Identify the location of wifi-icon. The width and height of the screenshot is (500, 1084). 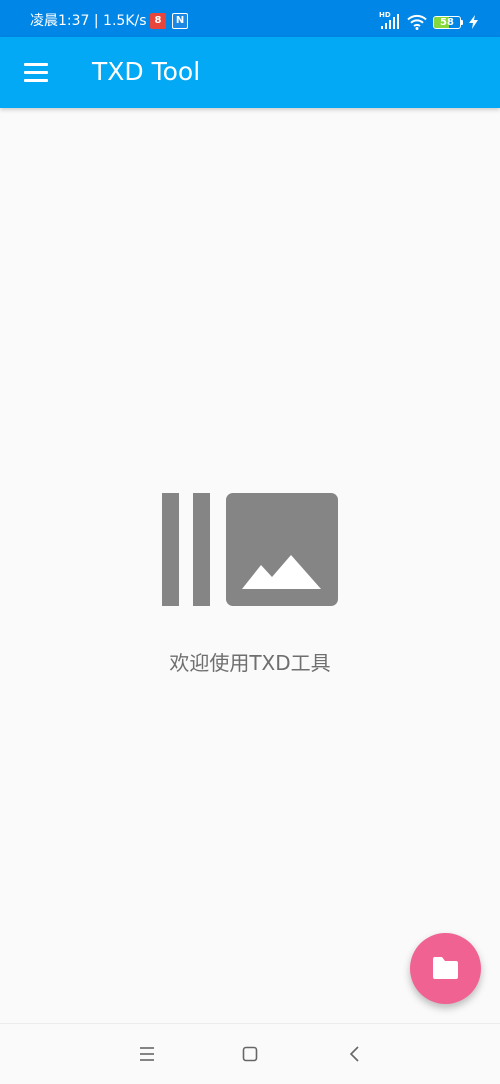
(417, 22).